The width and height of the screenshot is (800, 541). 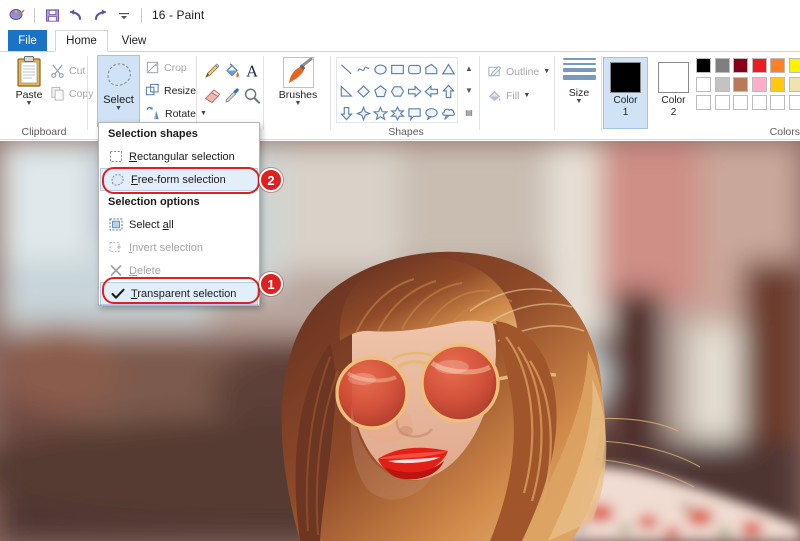 I want to click on select-button: Select ▼, so click(x=118, y=91).